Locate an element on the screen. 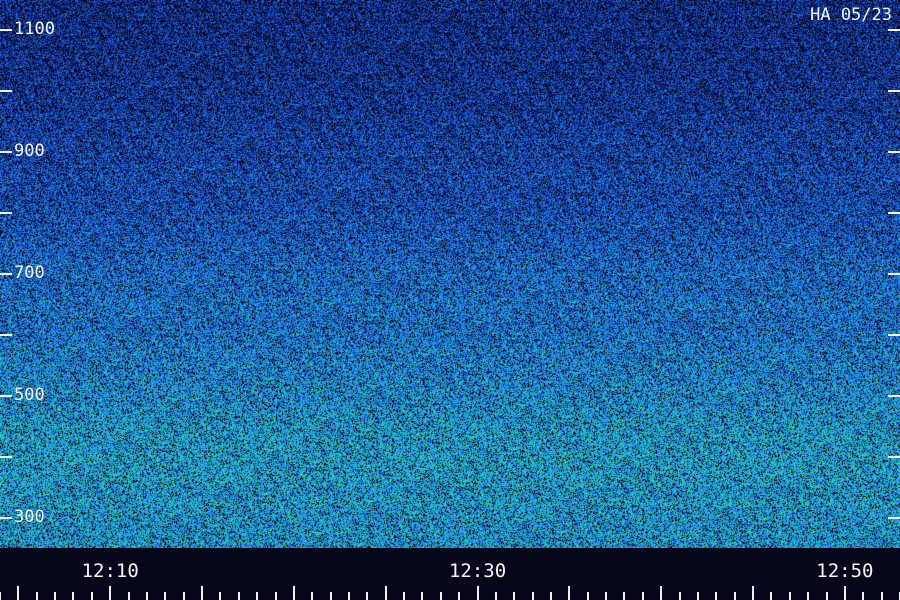 This screenshot has width=900, height=600. y-tick-label: 900 is located at coordinates (29, 151).